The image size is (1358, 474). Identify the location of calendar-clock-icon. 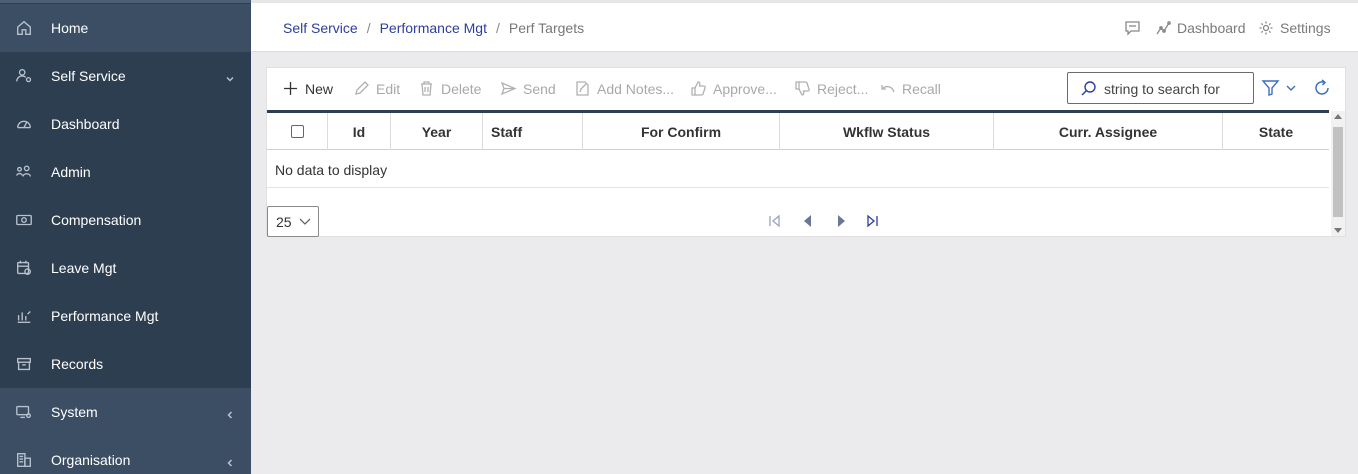
(24, 268).